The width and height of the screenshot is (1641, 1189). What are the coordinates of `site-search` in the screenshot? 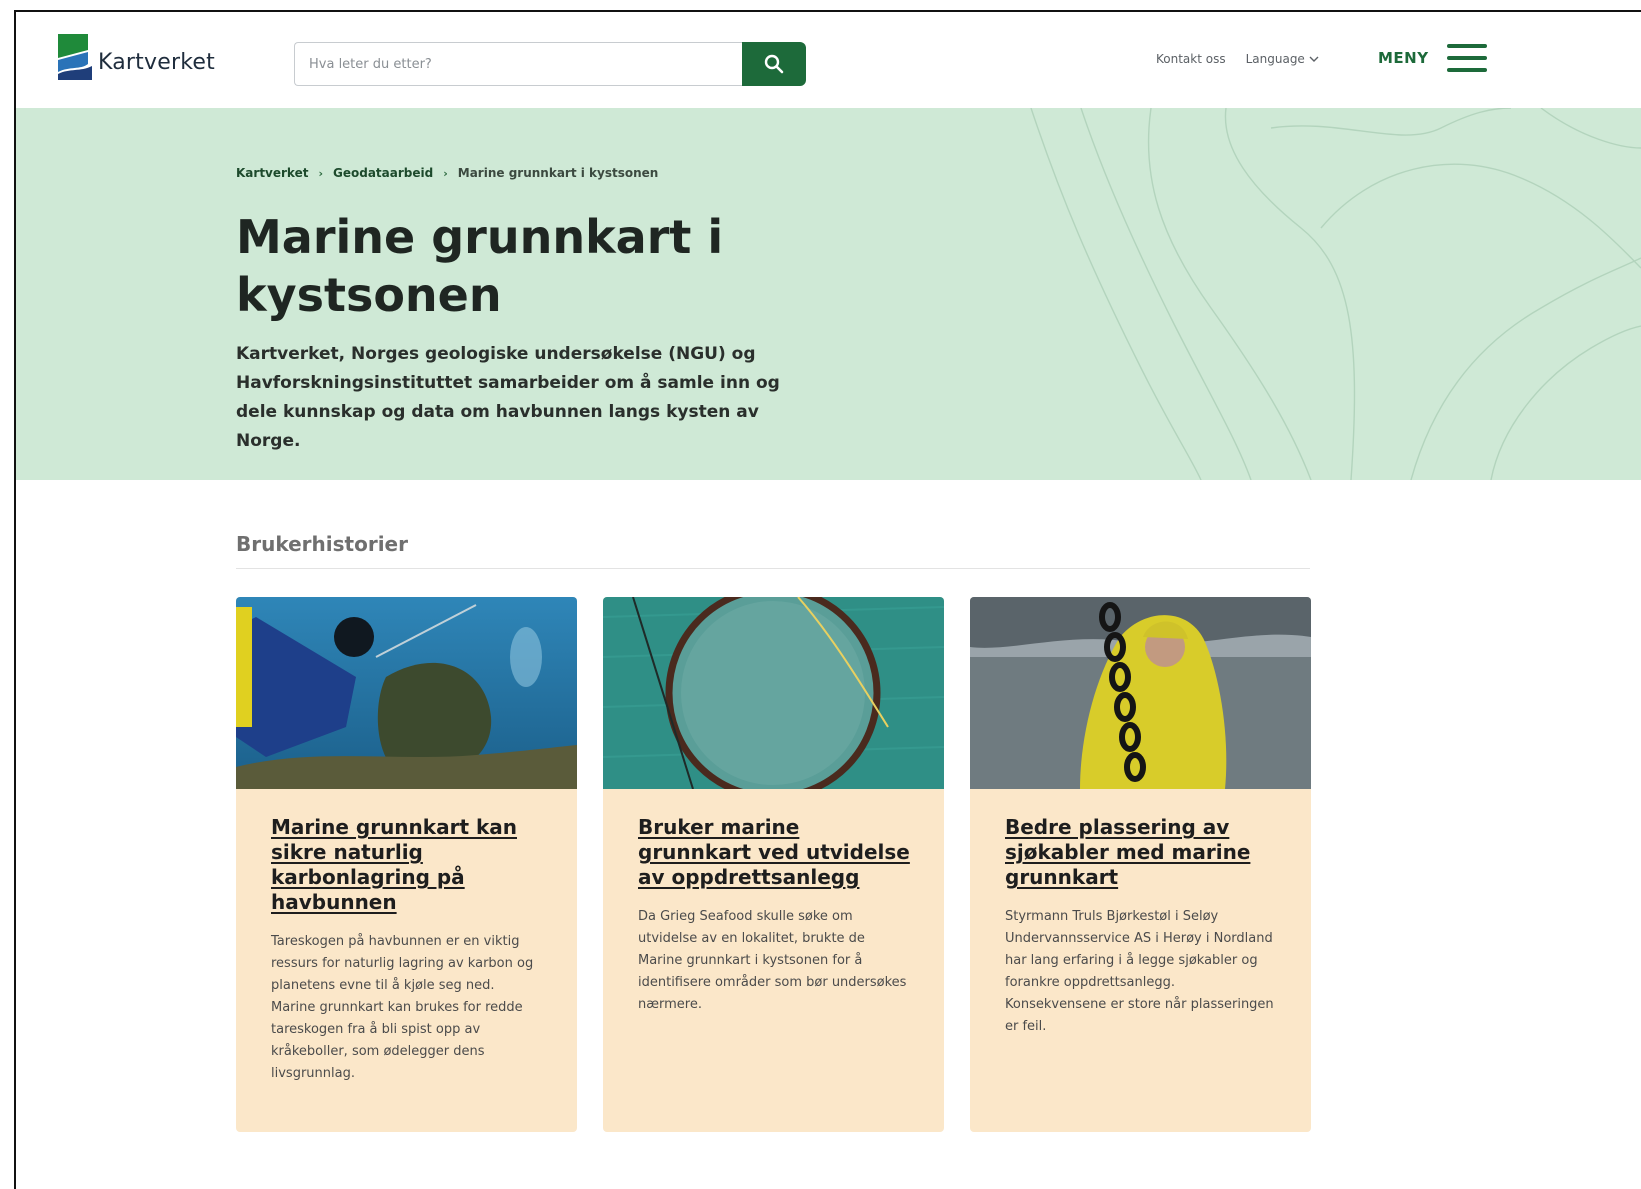 It's located at (550, 64).